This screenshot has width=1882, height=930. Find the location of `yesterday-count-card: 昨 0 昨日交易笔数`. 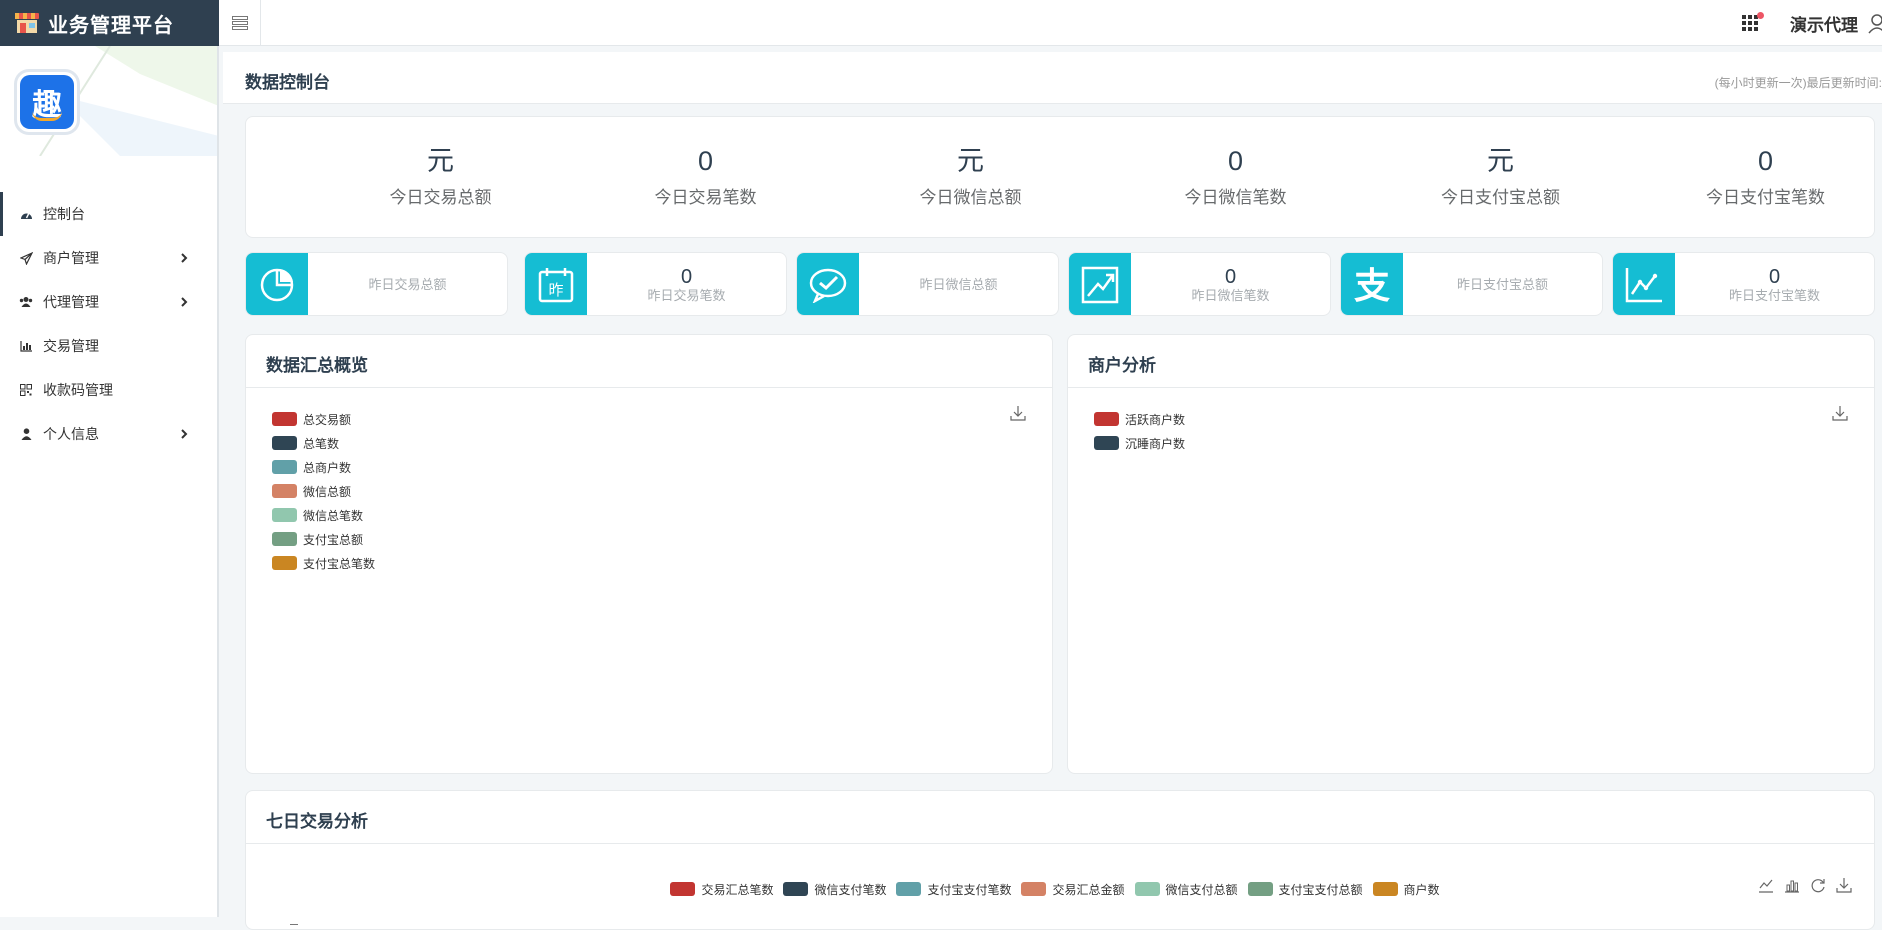

yesterday-count-card: 昨 0 昨日交易笔数 is located at coordinates (655, 284).